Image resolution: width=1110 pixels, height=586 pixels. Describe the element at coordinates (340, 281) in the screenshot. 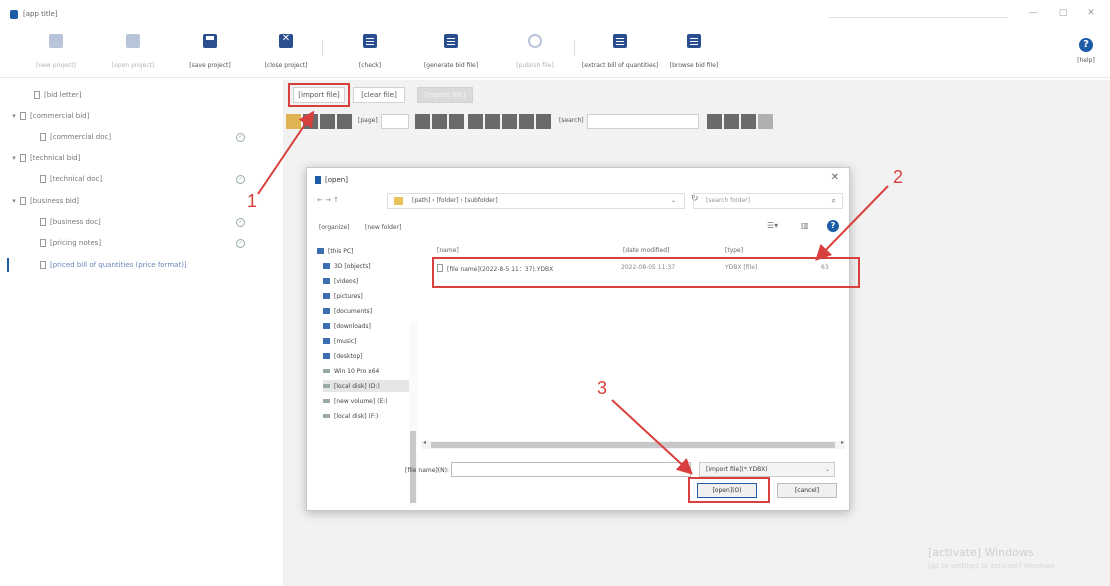

I see `nav-item-videos: [videos]` at that location.